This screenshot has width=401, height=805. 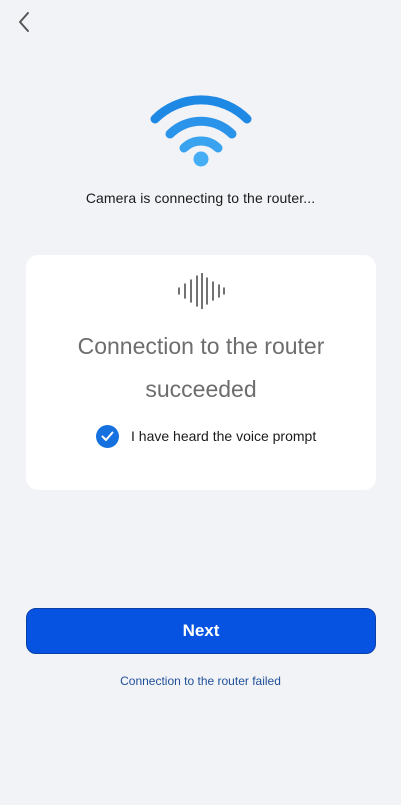 I want to click on confirm-label: I have heard the voice prompt, so click(x=224, y=436).